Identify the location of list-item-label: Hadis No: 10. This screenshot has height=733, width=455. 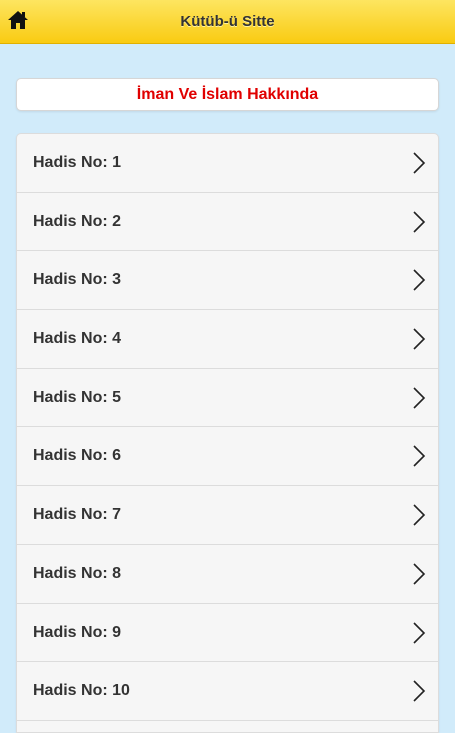
(81, 691).